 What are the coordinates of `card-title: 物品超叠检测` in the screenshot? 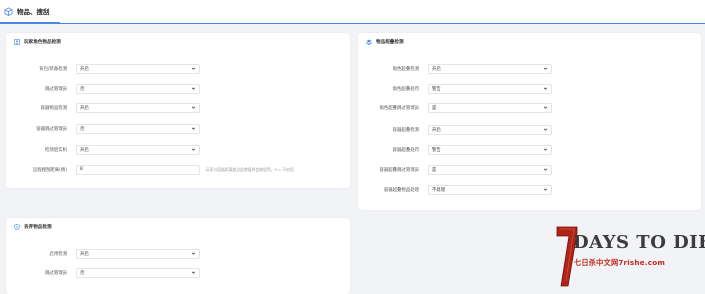 It's located at (390, 42).